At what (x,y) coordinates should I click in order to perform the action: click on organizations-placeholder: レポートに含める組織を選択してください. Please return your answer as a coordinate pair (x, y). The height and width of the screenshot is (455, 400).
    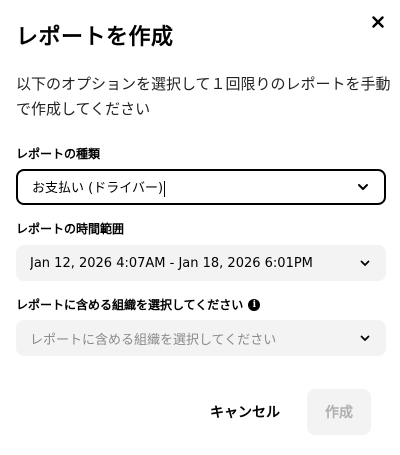
    Looking at the image, I should click on (153, 340).